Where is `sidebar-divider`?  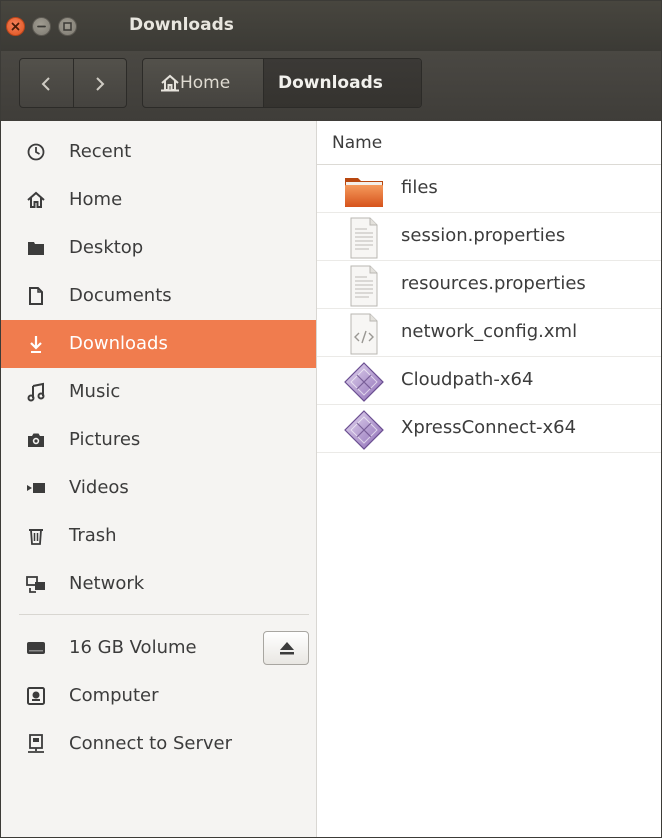 sidebar-divider is located at coordinates (164, 614).